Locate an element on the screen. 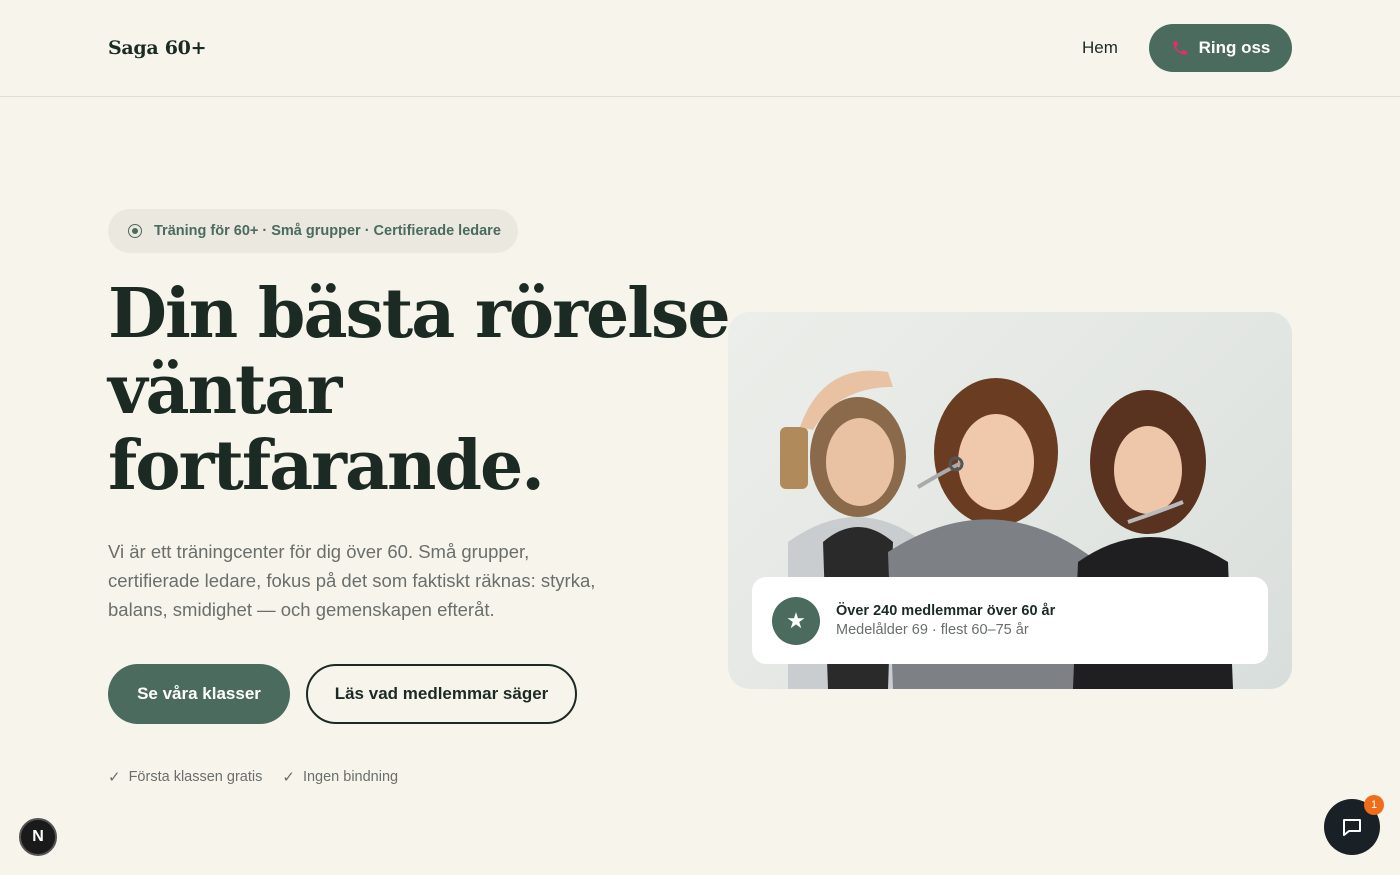  see-classes-button: Se våra klasser is located at coordinates (199, 694).